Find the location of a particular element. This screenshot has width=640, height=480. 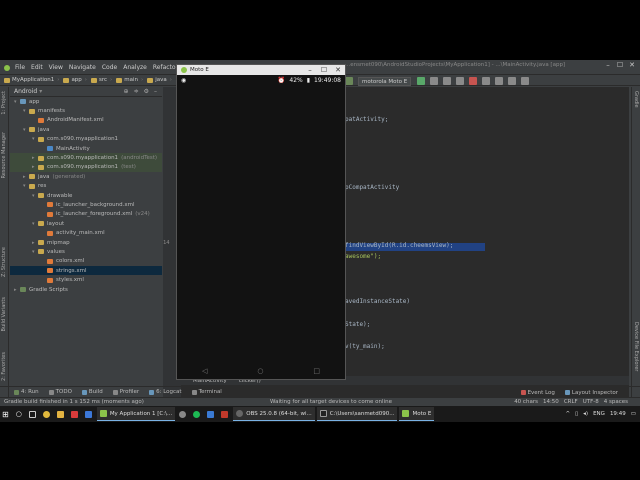

breadcrumb-java: java › is located at coordinates (159, 80).